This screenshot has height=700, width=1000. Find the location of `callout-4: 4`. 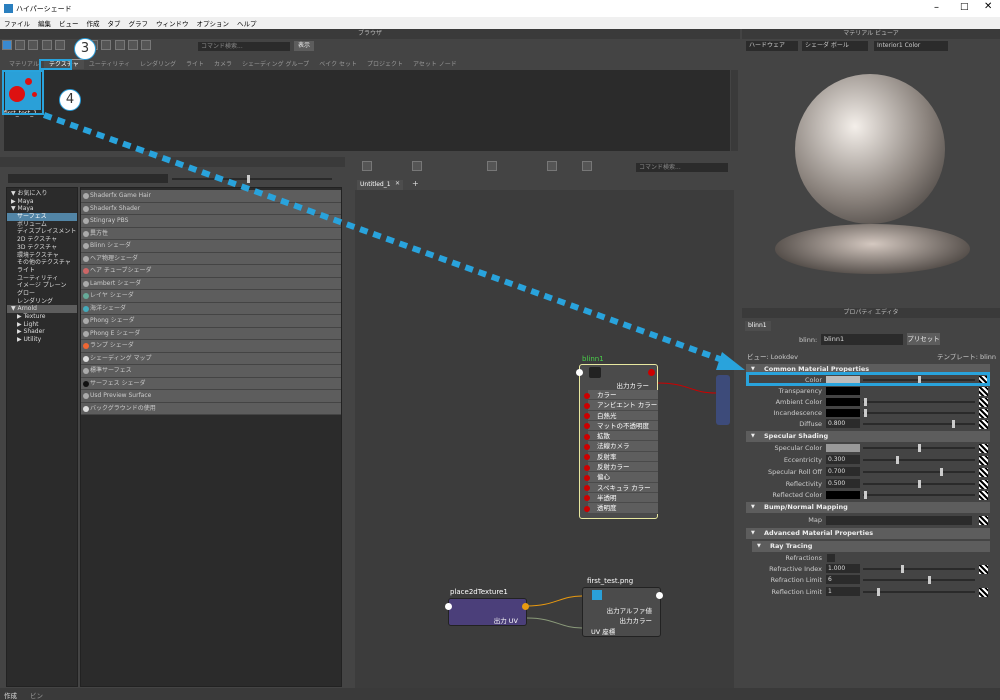

callout-4: 4 is located at coordinates (70, 100).